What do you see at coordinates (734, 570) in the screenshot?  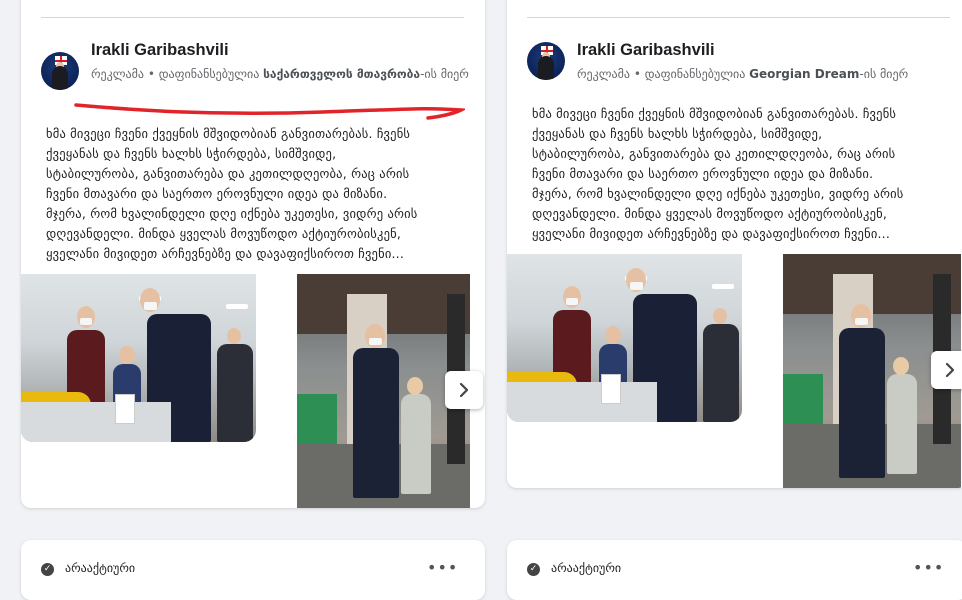 I see `ad-card-next-right: ✓ არააქტიური •••` at bounding box center [734, 570].